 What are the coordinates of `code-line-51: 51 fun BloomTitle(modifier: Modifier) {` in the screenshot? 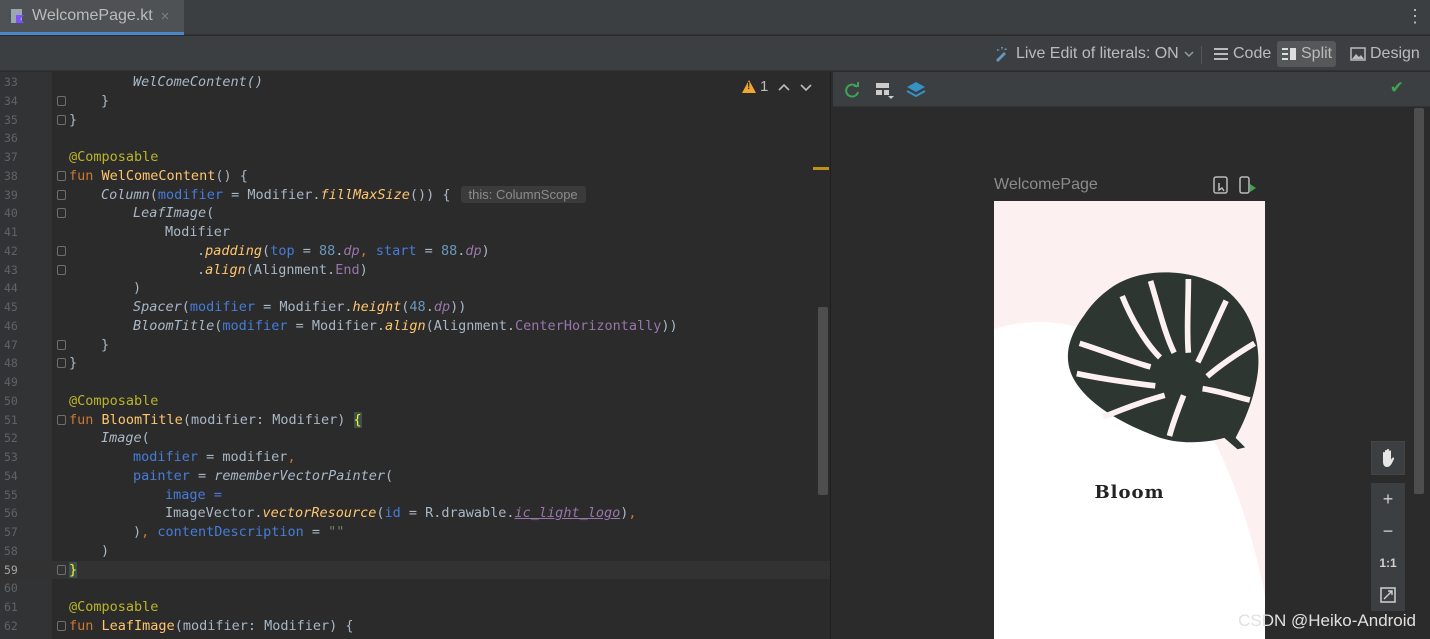 It's located at (415, 420).